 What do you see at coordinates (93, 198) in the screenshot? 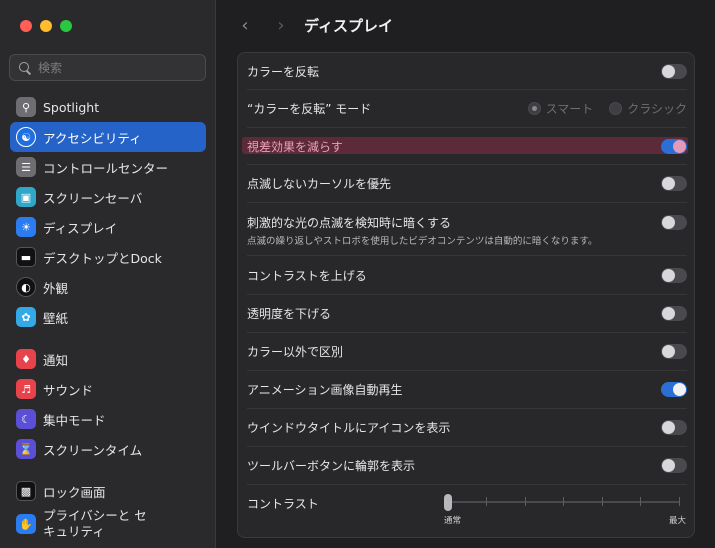
I see `sidebar-item-label: スクリーンセーバ` at bounding box center [93, 198].